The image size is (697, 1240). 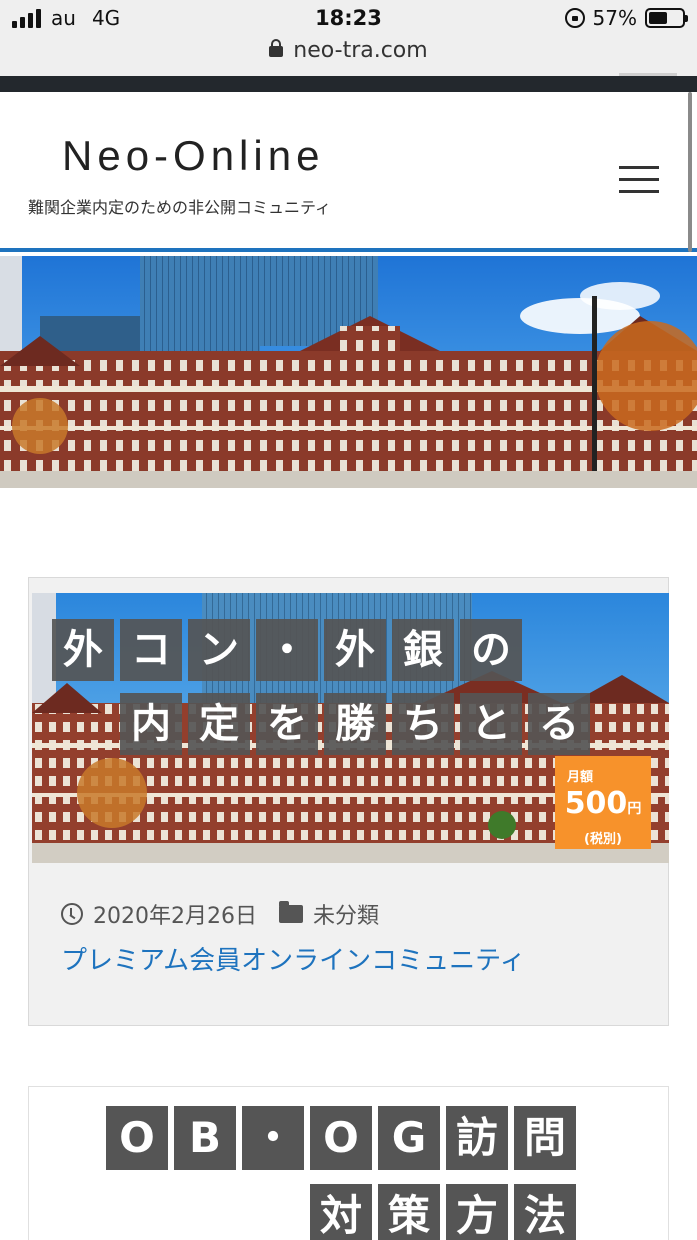 What do you see at coordinates (151, 650) in the screenshot?
I see `thumb-line1-tile: コ` at bounding box center [151, 650].